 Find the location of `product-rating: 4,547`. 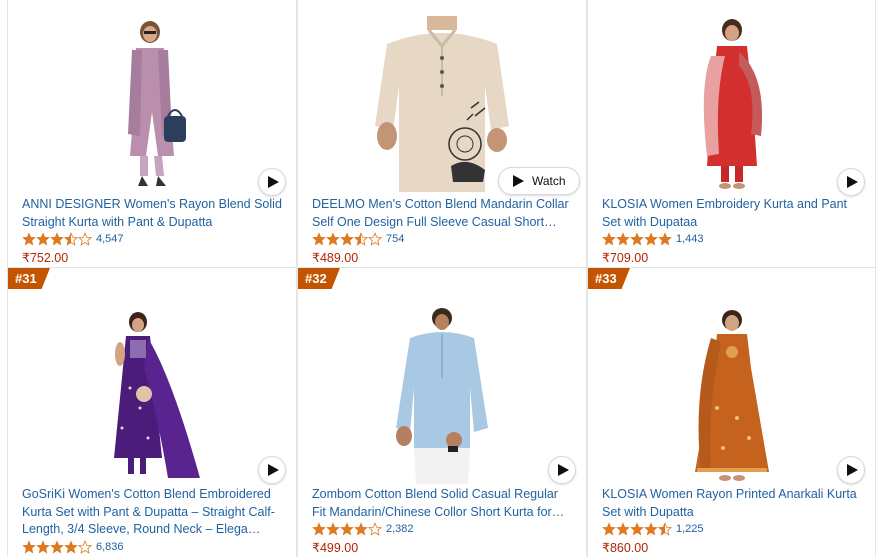

product-rating: 4,547 is located at coordinates (73, 239).